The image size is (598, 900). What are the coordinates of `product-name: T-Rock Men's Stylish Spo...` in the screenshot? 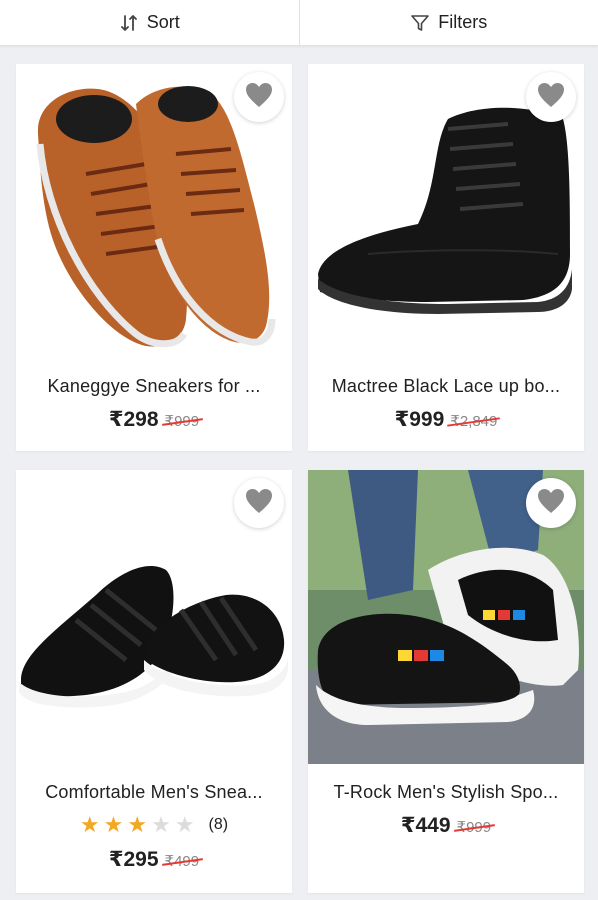 It's located at (446, 792).